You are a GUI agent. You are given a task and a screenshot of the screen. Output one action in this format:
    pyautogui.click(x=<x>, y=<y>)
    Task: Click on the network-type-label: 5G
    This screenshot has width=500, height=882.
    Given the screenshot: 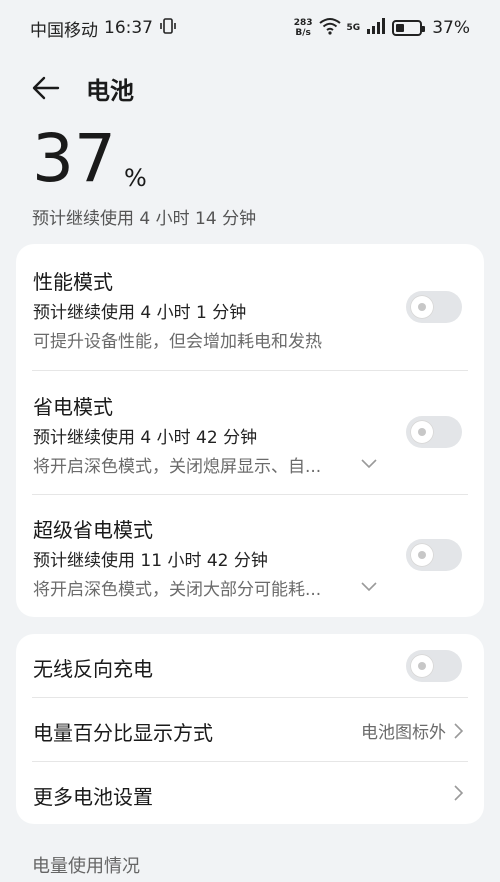 What is the action you would take?
    pyautogui.click(x=353, y=28)
    